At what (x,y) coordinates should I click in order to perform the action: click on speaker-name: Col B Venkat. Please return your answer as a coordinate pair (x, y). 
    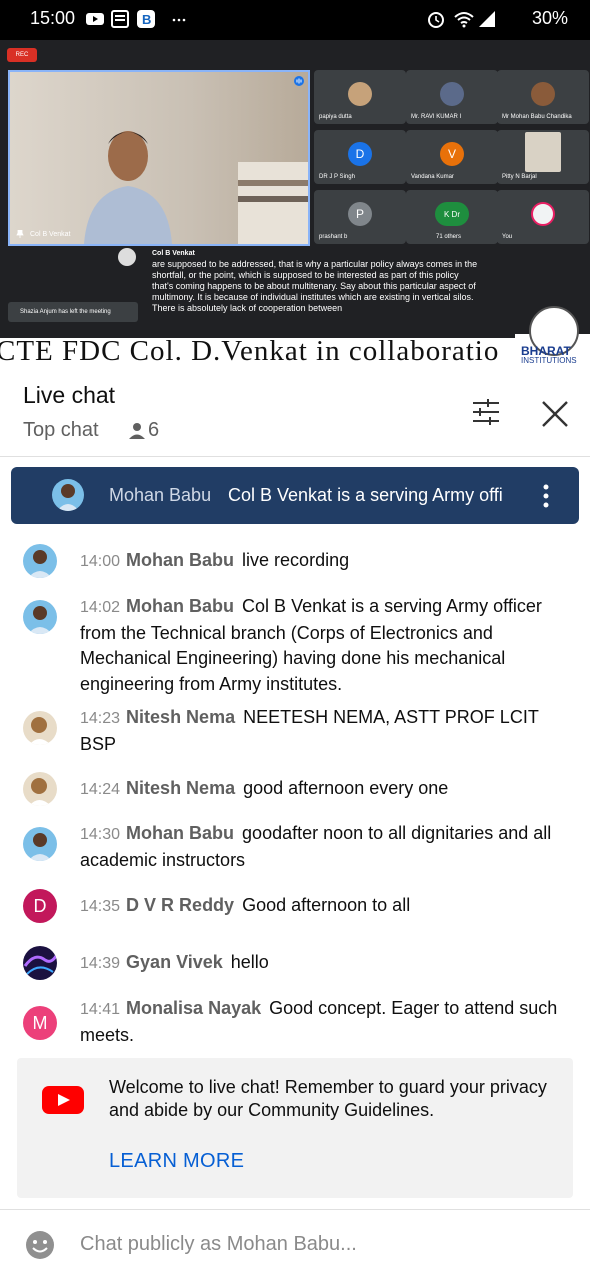
    Looking at the image, I should click on (50, 234).